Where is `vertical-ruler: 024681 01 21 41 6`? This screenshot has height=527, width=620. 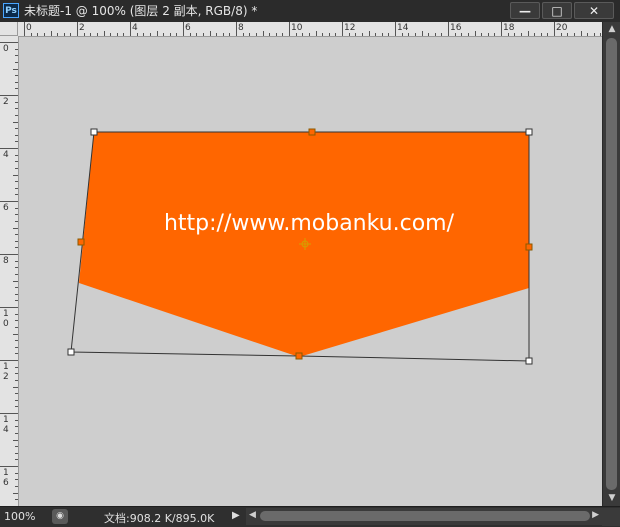 vertical-ruler: 024681 01 21 41 6 is located at coordinates (9, 271).